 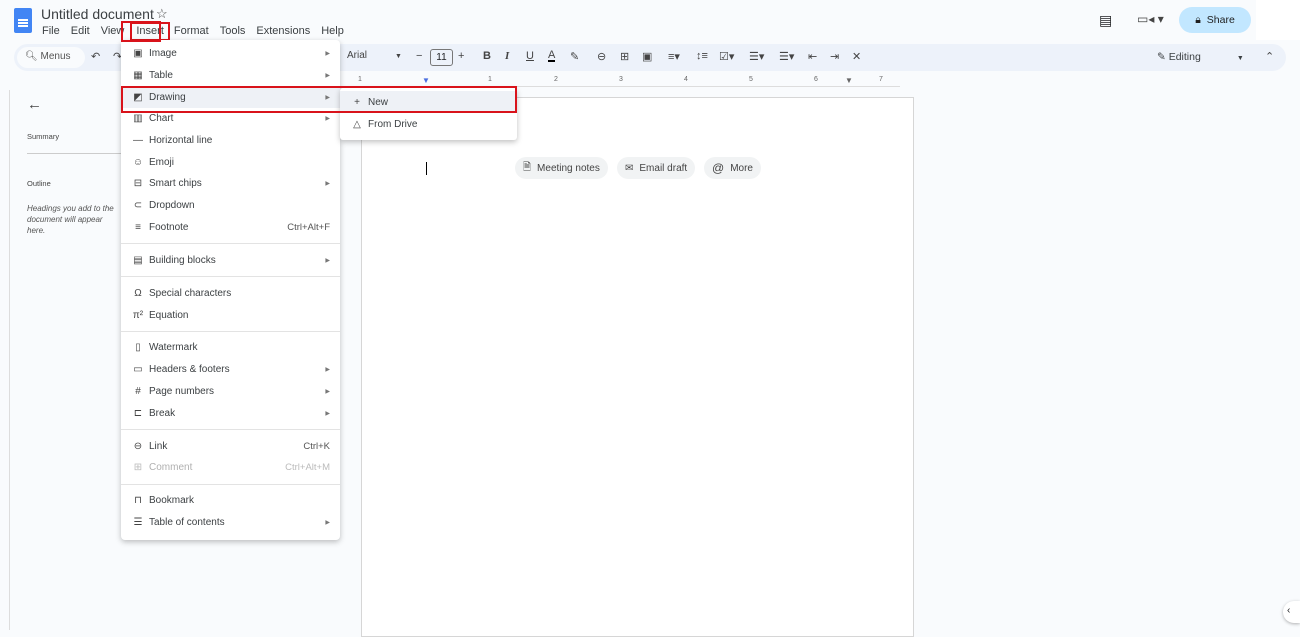 I want to click on horizontal-ruler: 1 ▼ 1 2 3 4 5 6 ▼ 7, so click(x=620, y=81).